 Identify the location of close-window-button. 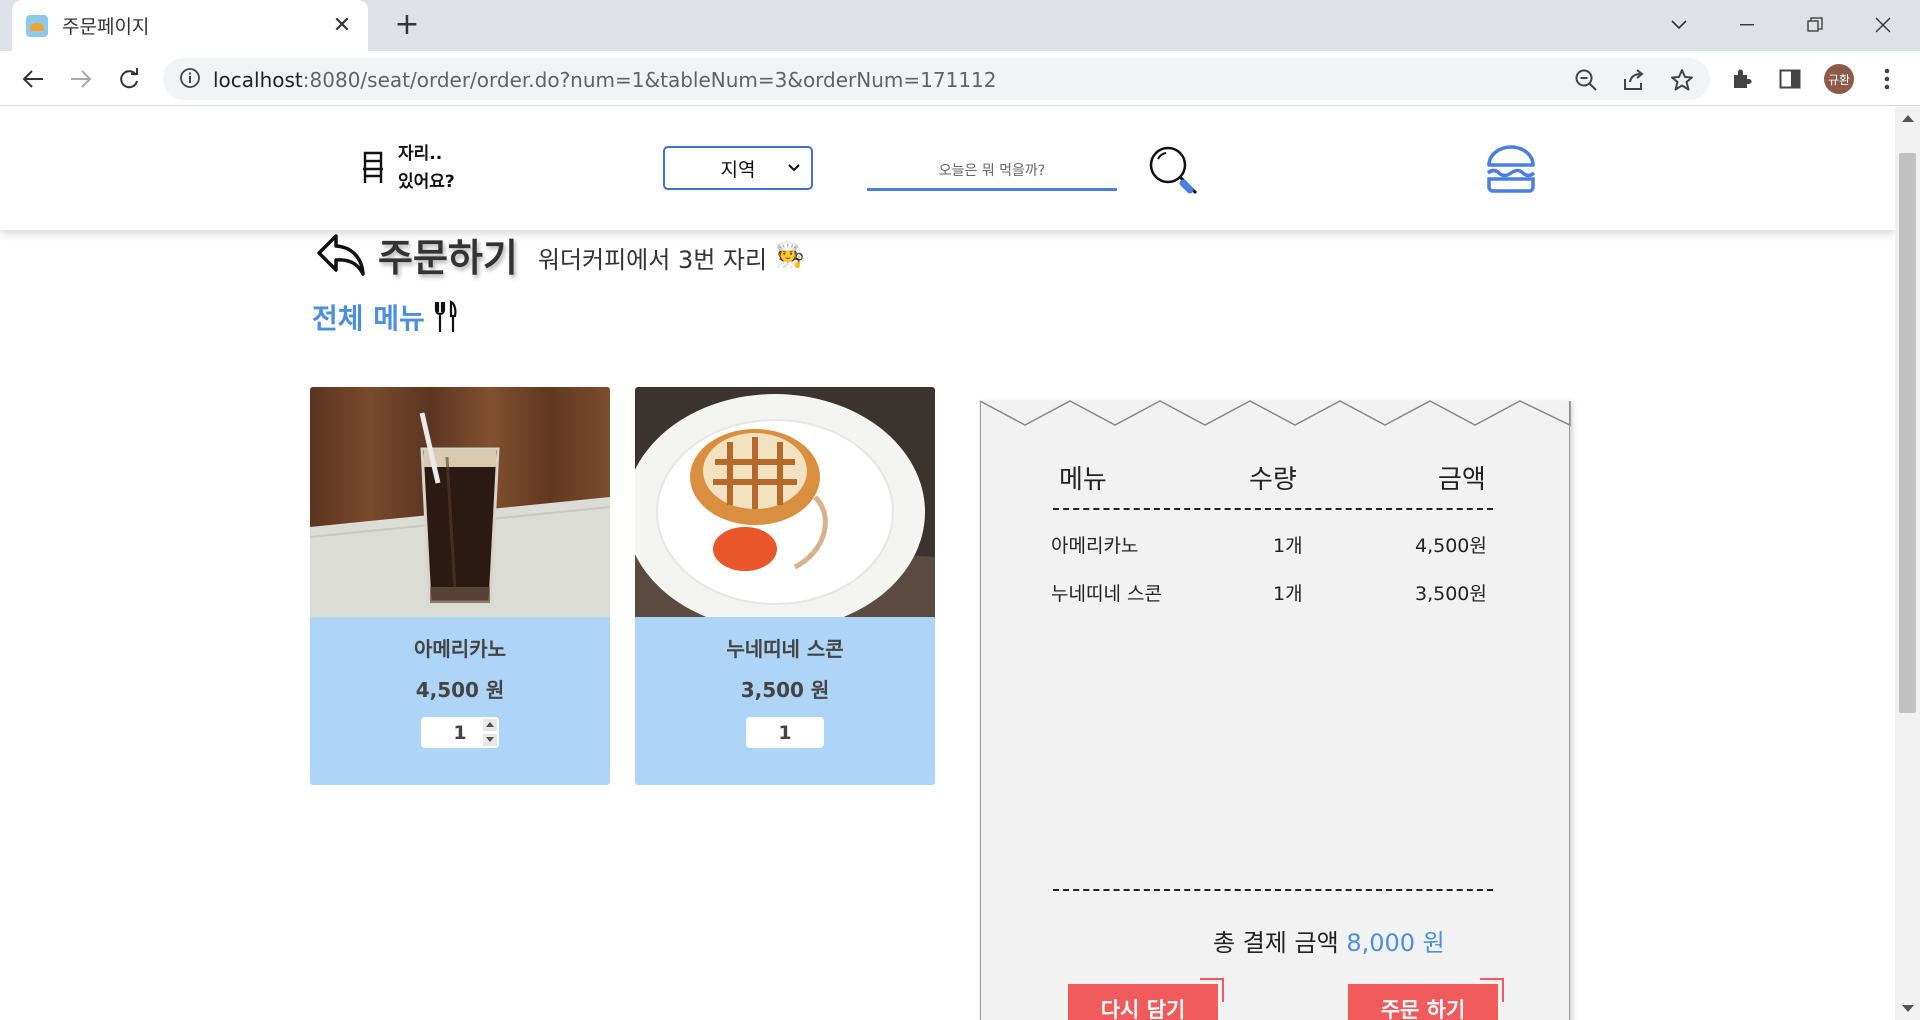
(1883, 25).